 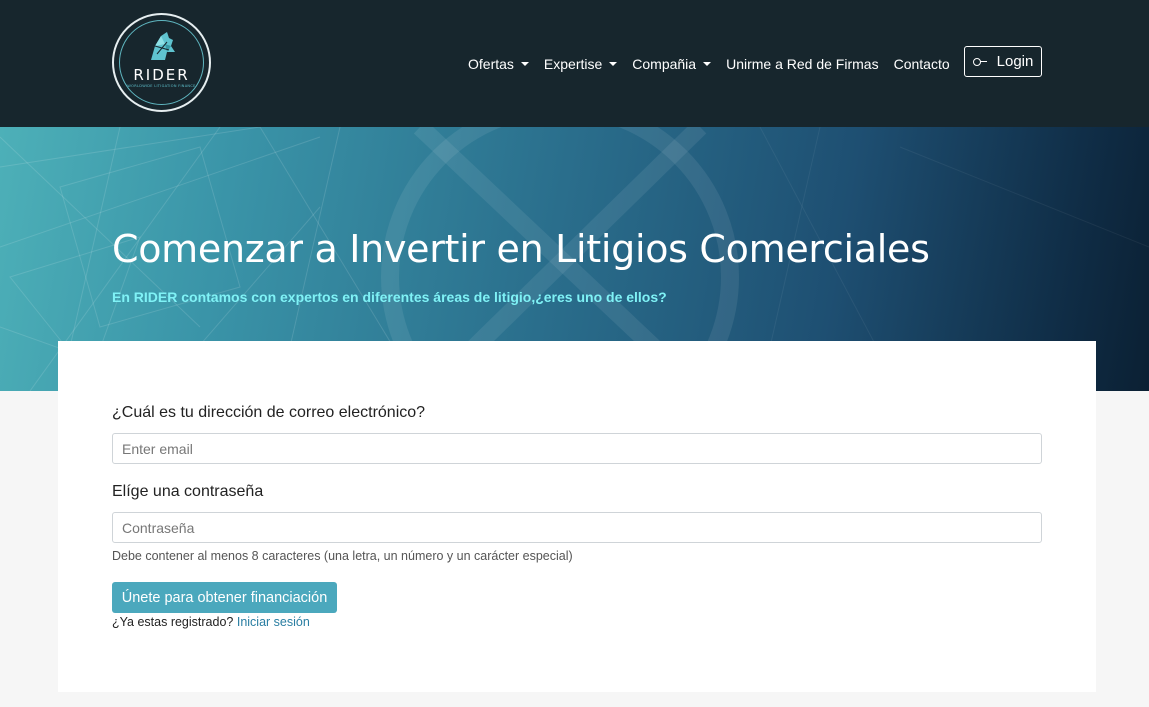 I want to click on nav-item-expertise: Expertise, so click(x=580, y=64).